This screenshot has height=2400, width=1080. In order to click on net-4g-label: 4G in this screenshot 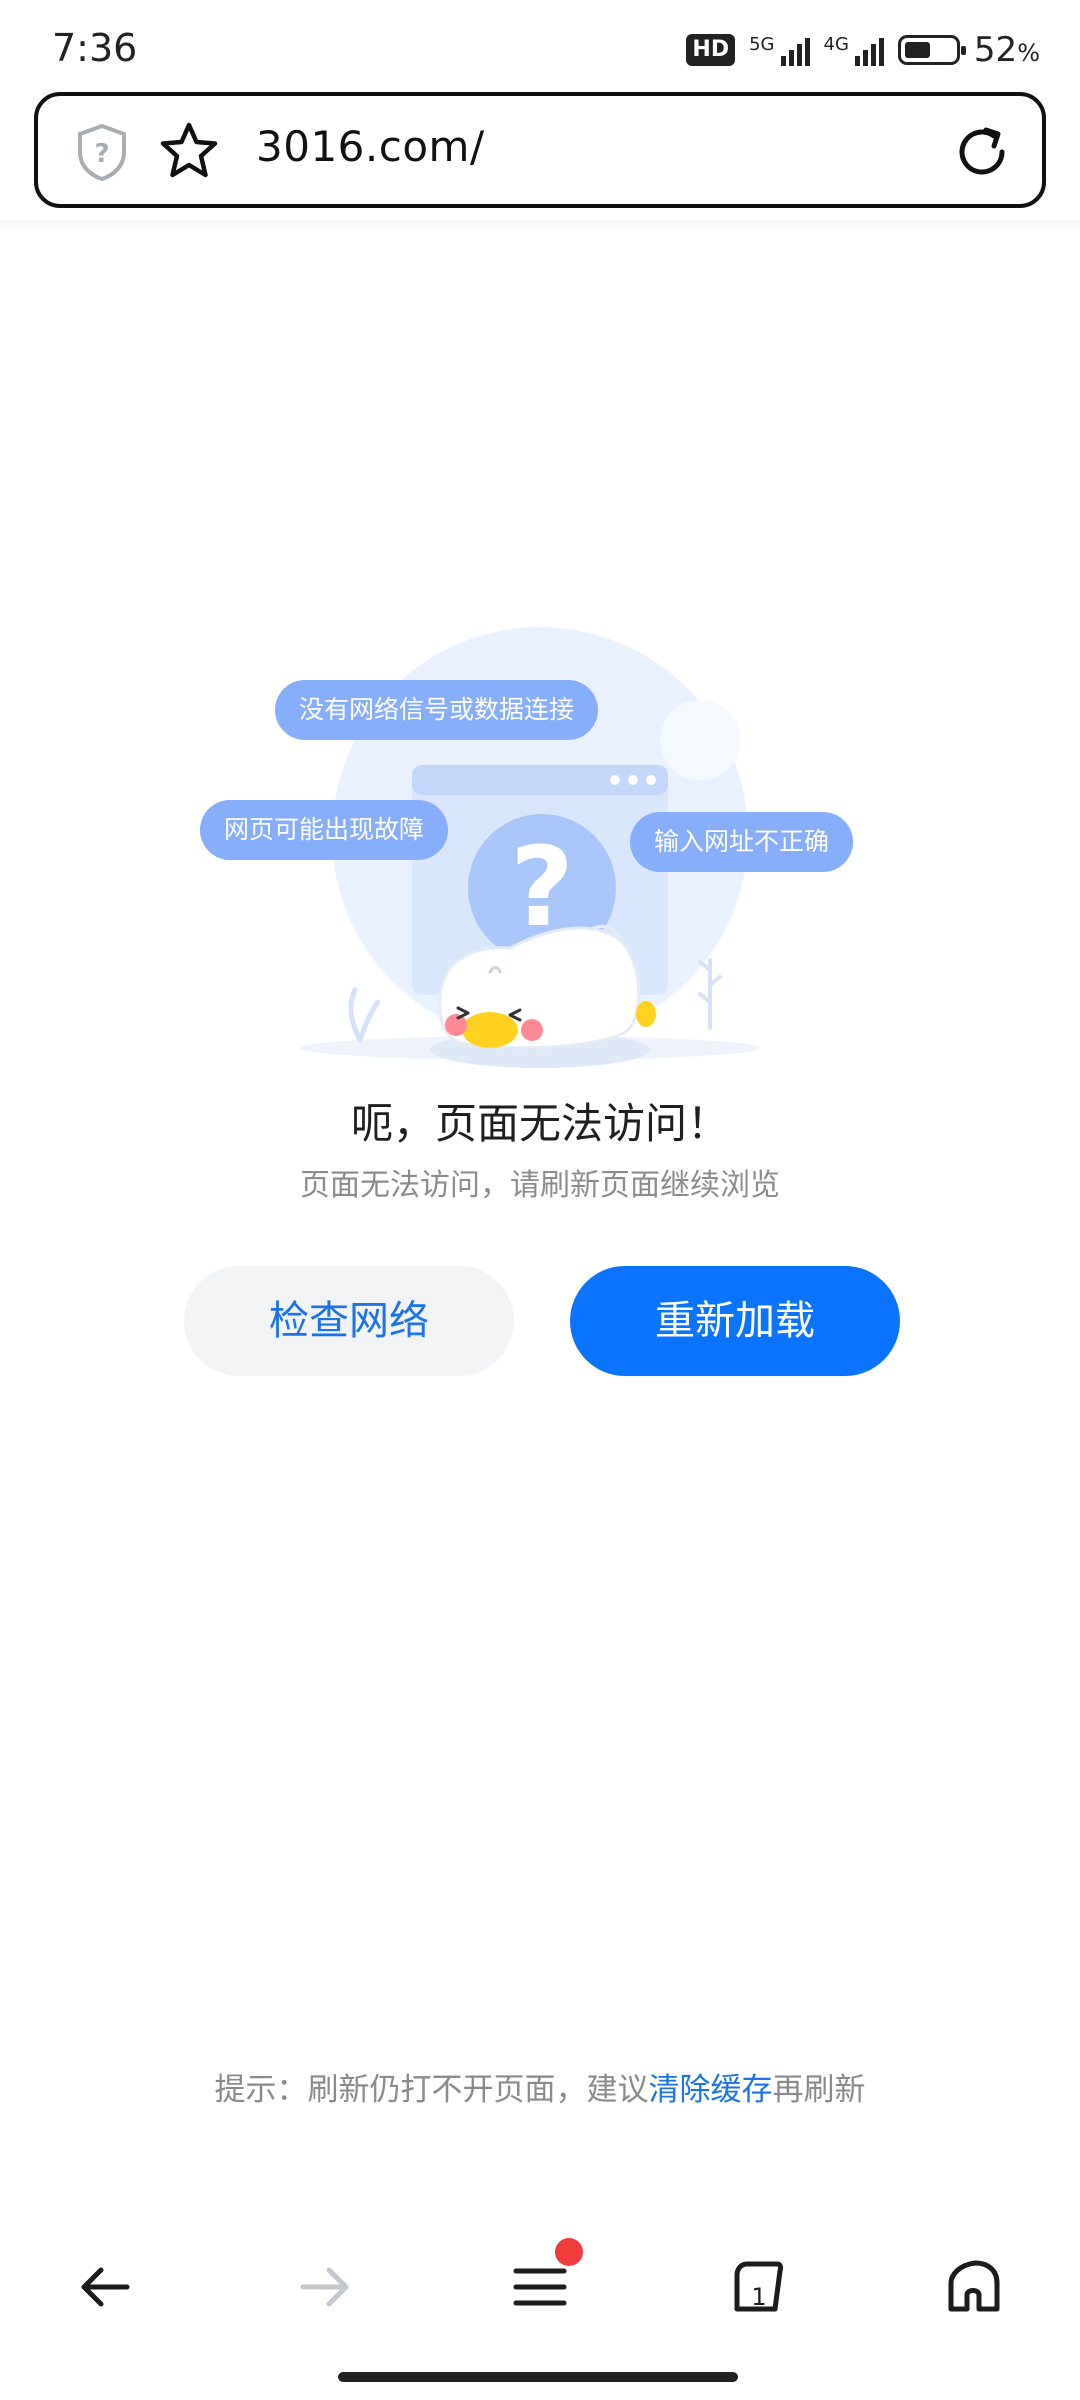, I will do `click(836, 44)`.